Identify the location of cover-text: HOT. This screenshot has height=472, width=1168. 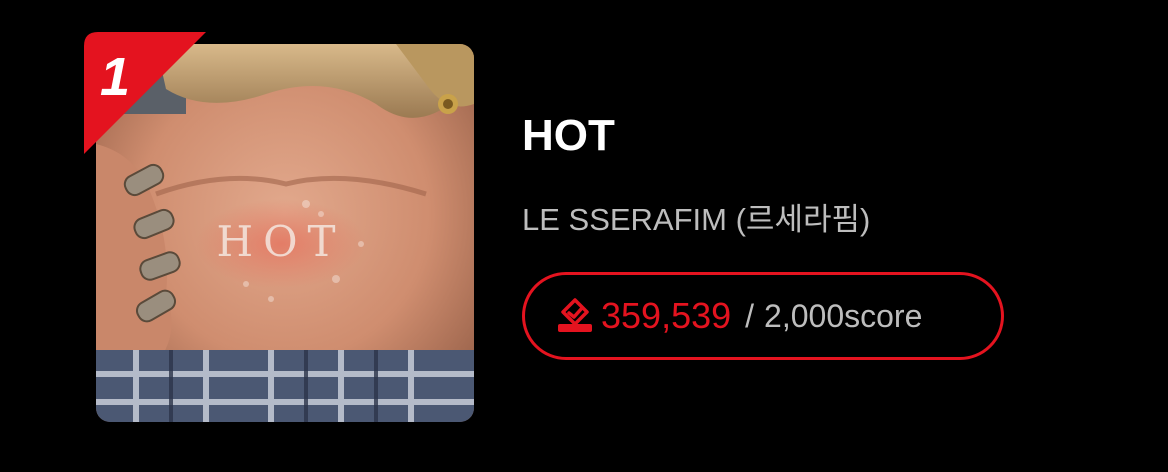
(280, 241).